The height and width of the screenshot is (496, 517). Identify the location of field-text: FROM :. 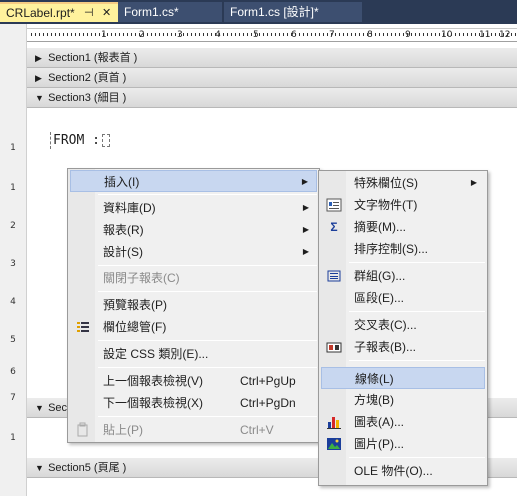
(76, 140).